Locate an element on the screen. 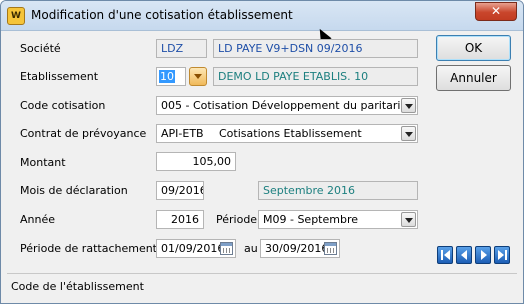 This screenshot has width=524, height=304. societe-label: Société is located at coordinates (40, 48).